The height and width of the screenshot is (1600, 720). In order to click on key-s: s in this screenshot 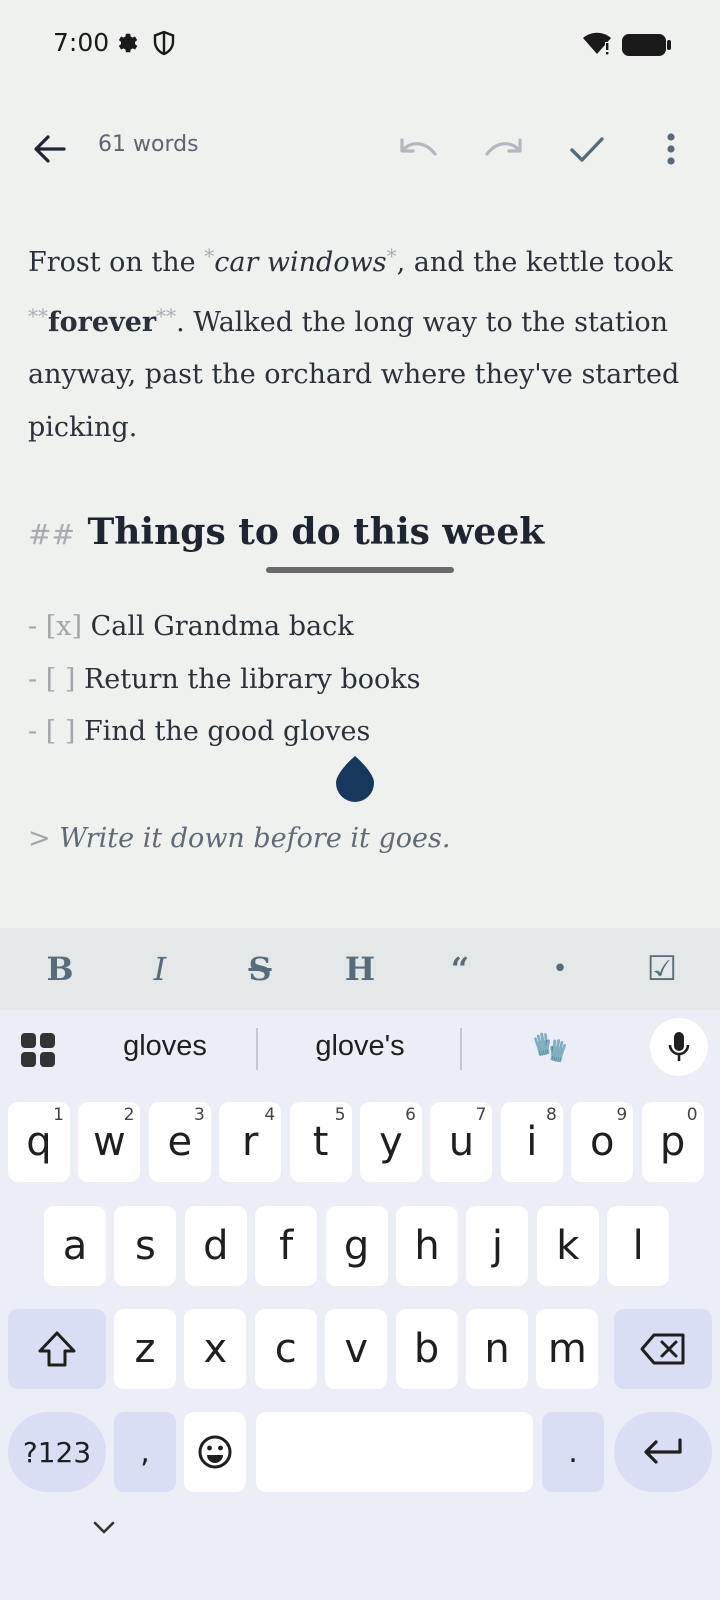, I will do `click(145, 1246)`.